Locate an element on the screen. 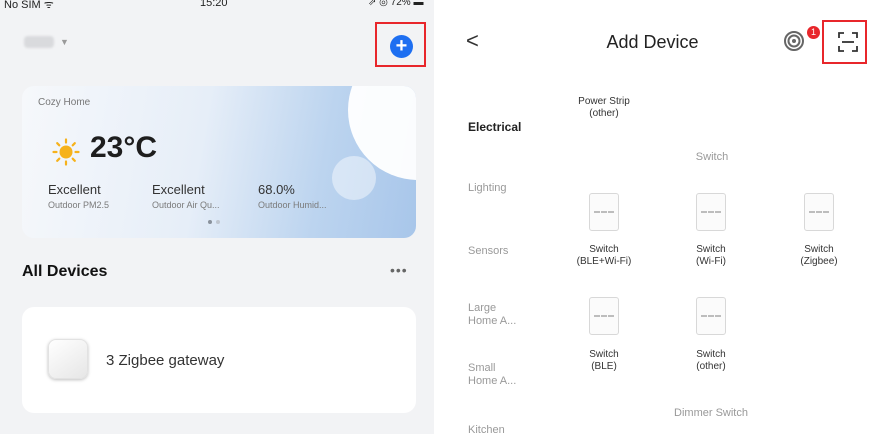 The height and width of the screenshot is (434, 869). switch-zigbee-label: Switch (Zigbee) is located at coordinates (819, 256).